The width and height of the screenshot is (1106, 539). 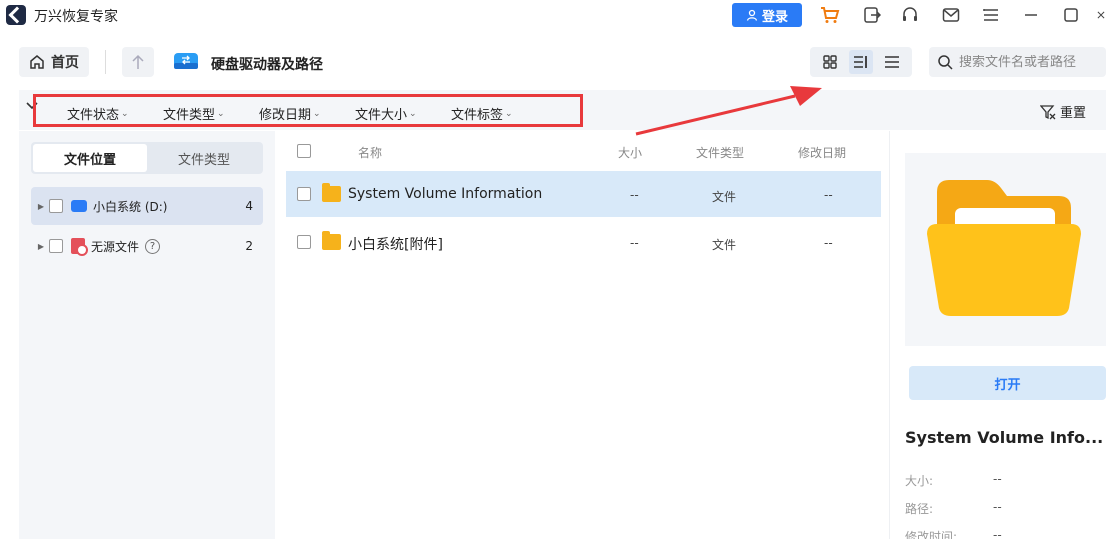 What do you see at coordinates (919, 509) in the screenshot?
I see `meta-key: 路径:` at bounding box center [919, 509].